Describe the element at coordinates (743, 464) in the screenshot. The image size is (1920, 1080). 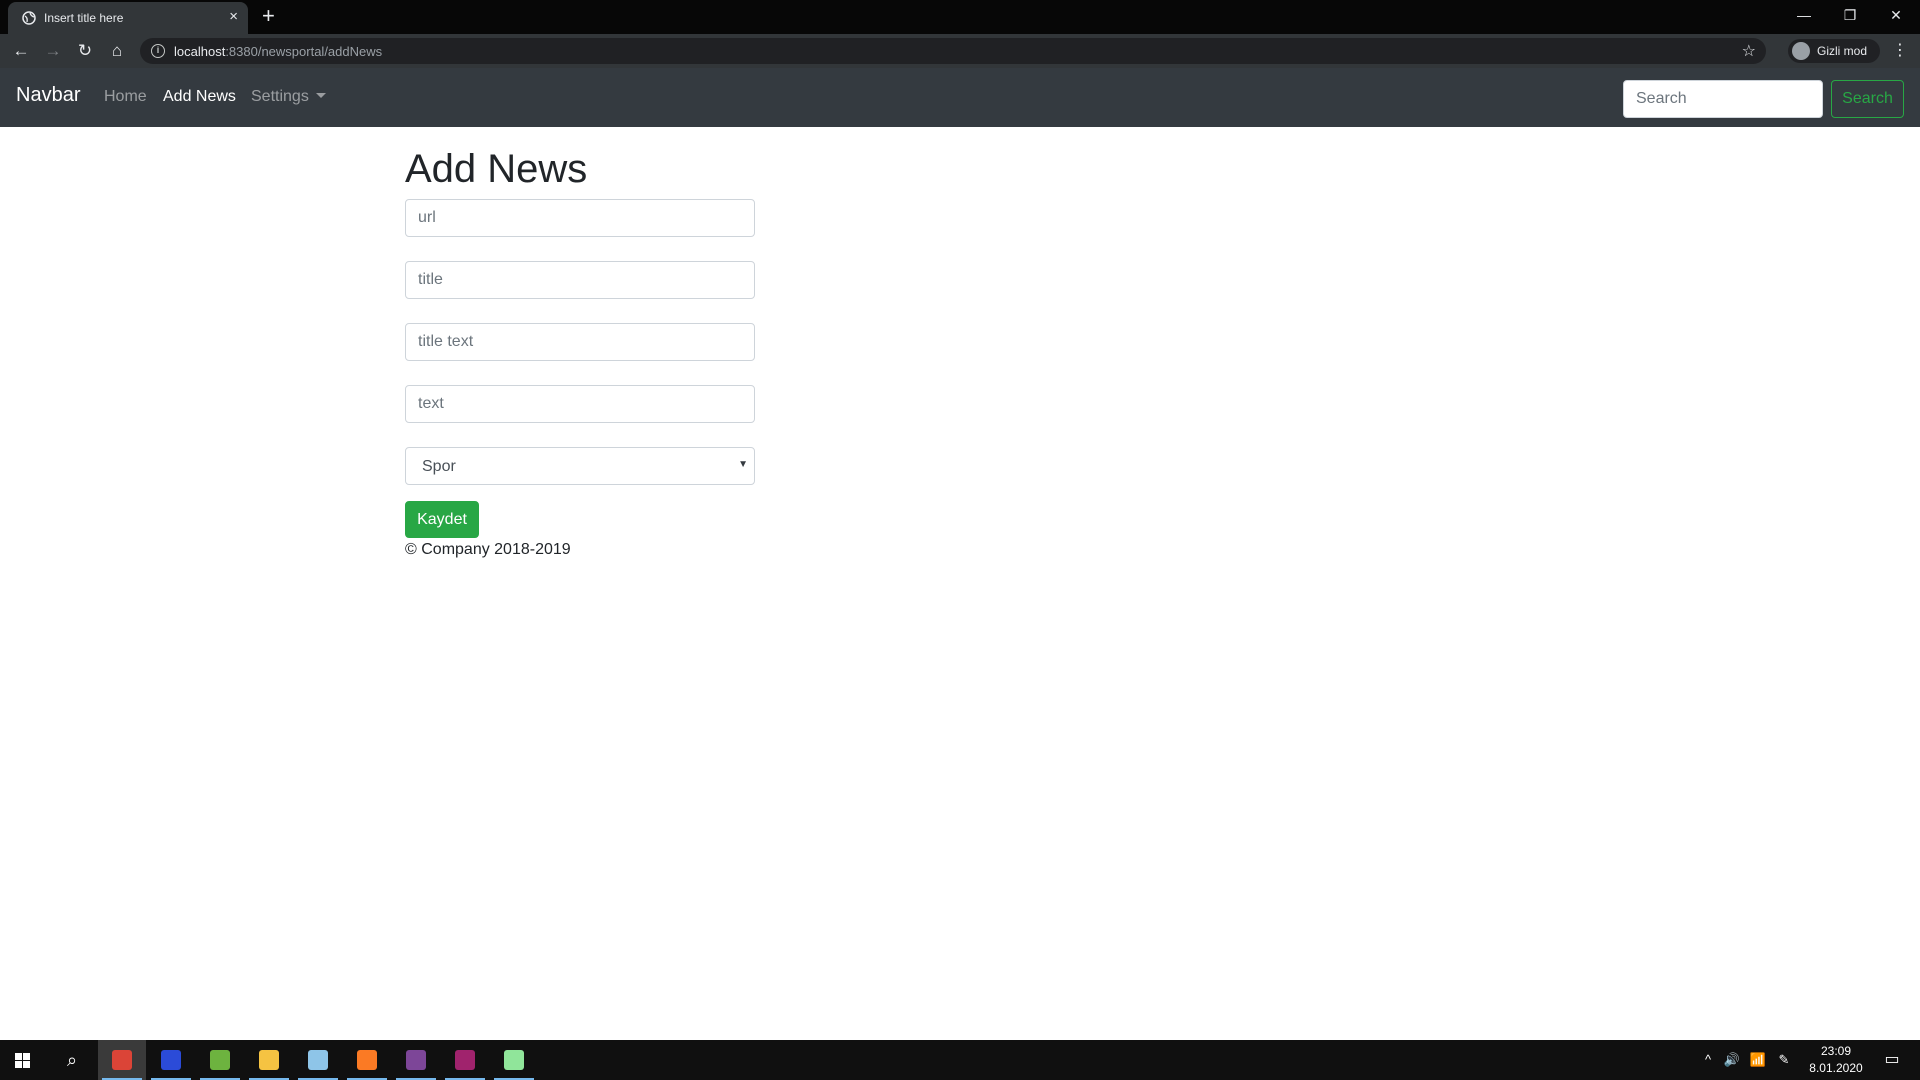
I see `dropdown-arrow-icon: ▼` at that location.